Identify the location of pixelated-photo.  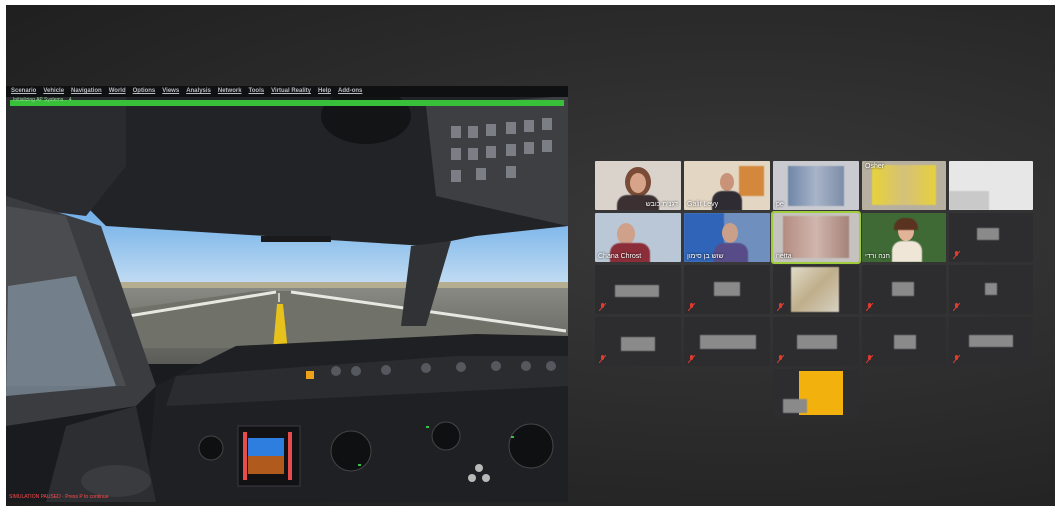
(815, 289).